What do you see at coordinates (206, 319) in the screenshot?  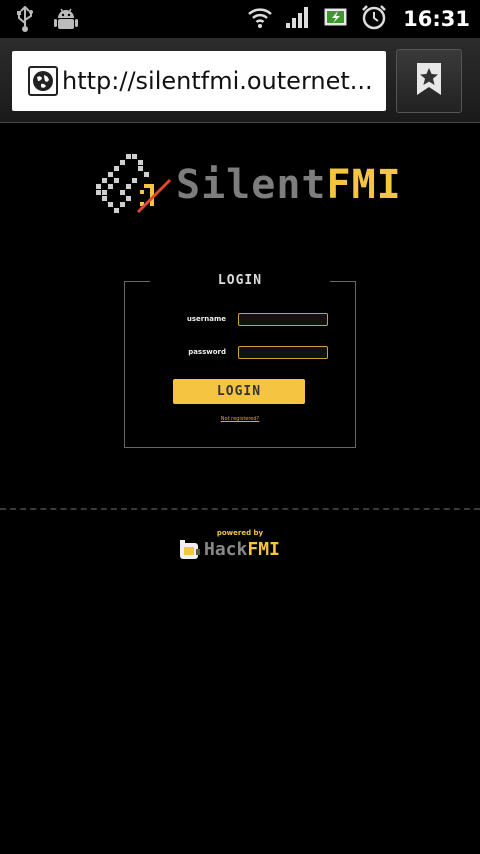 I see `username-label: username` at bounding box center [206, 319].